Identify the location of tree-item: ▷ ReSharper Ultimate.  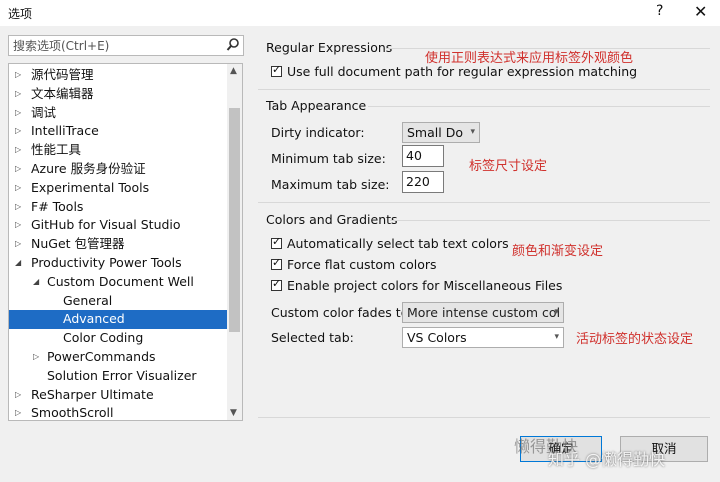
(118, 395).